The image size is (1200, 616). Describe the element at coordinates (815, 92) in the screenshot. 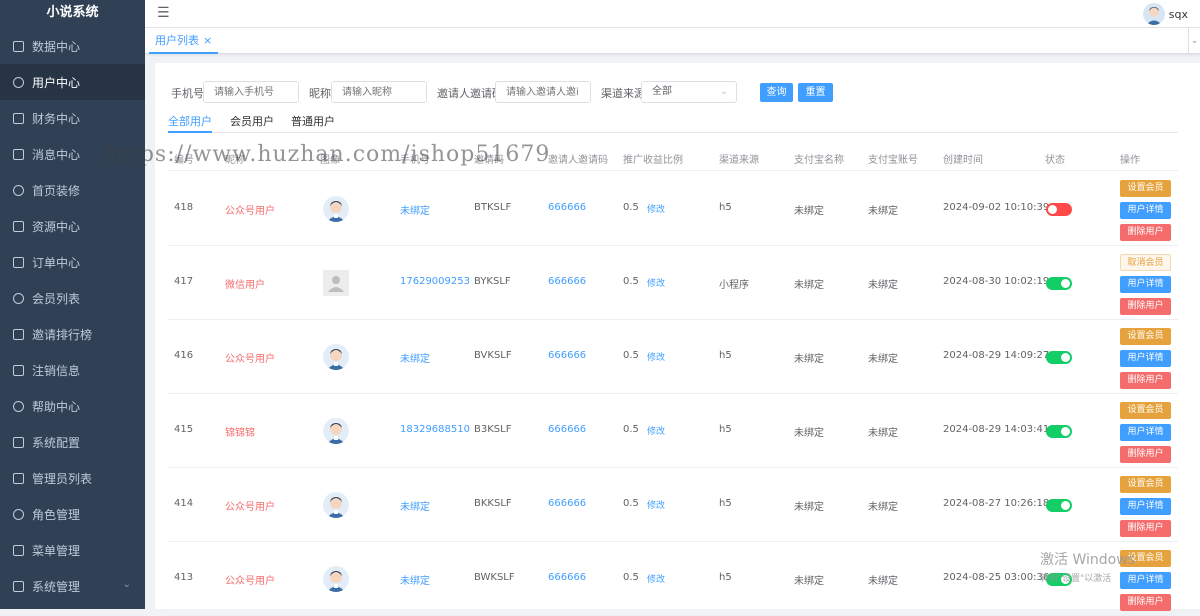

I see `reset-button: 重置` at that location.